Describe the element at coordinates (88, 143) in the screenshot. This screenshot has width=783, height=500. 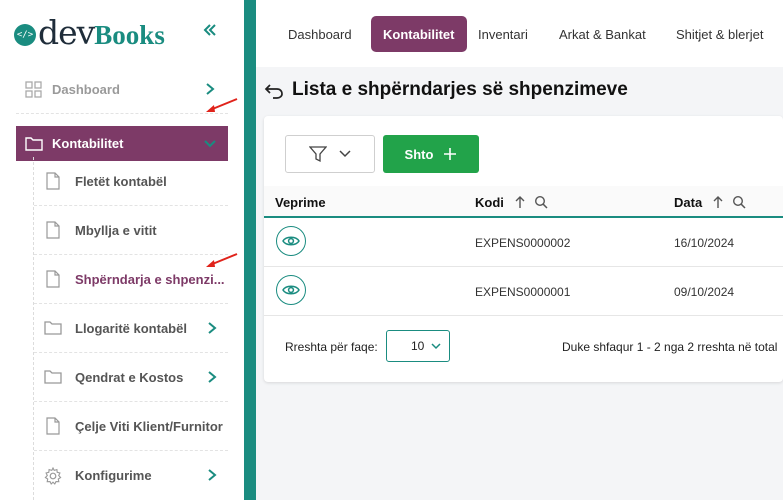
I see `sidebar-item-label: Kontabilitet` at that location.